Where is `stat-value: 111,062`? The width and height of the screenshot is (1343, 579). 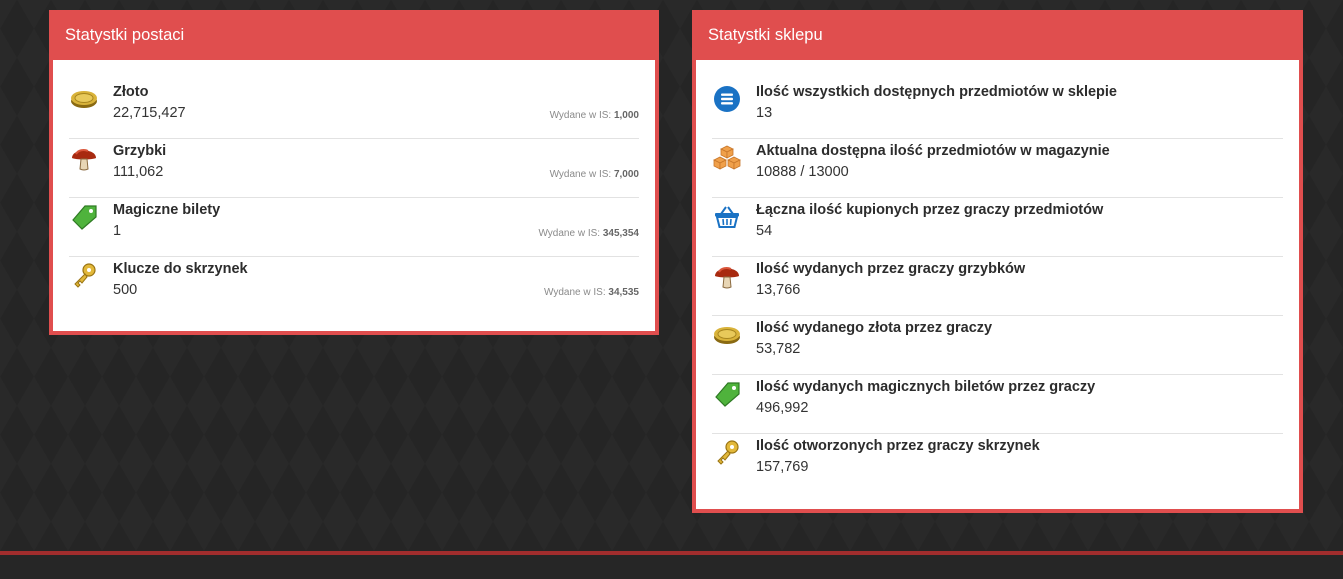 stat-value: 111,062 is located at coordinates (138, 172).